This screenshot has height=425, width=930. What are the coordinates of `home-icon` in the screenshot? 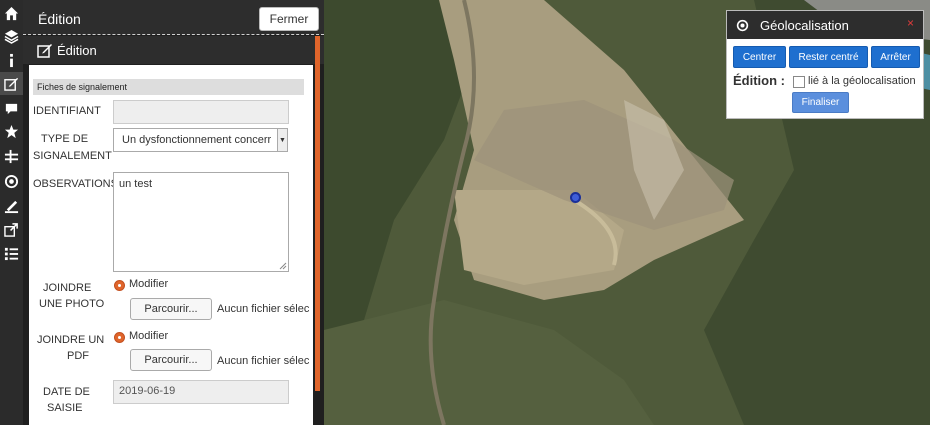 It's located at (11, 13).